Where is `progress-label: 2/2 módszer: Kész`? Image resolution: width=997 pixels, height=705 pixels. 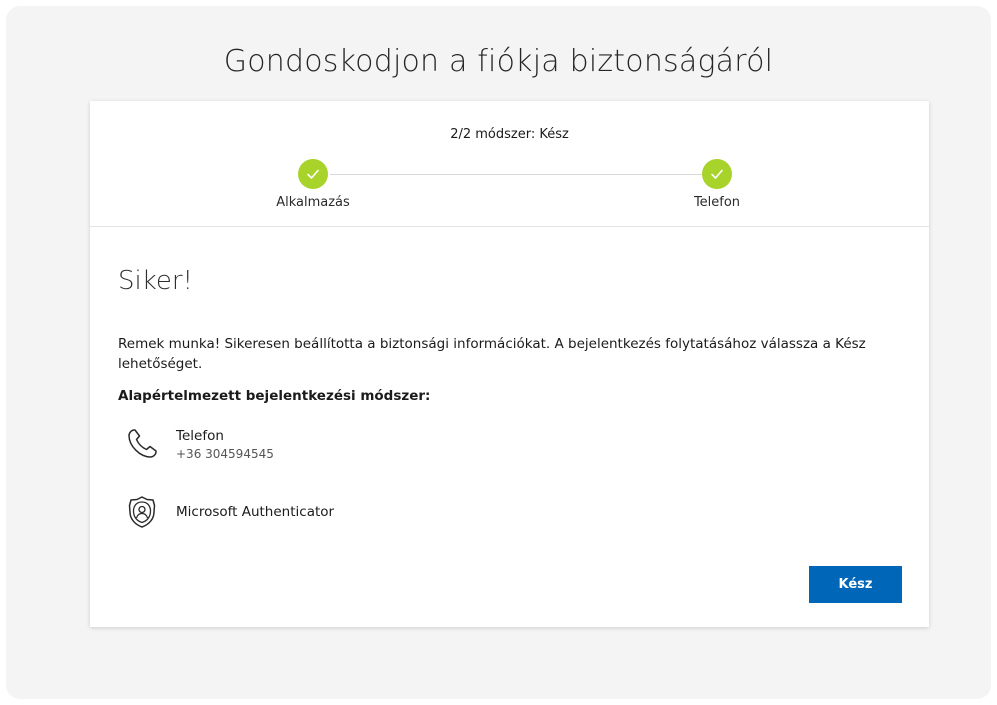 progress-label: 2/2 módszer: Kész is located at coordinates (509, 134).